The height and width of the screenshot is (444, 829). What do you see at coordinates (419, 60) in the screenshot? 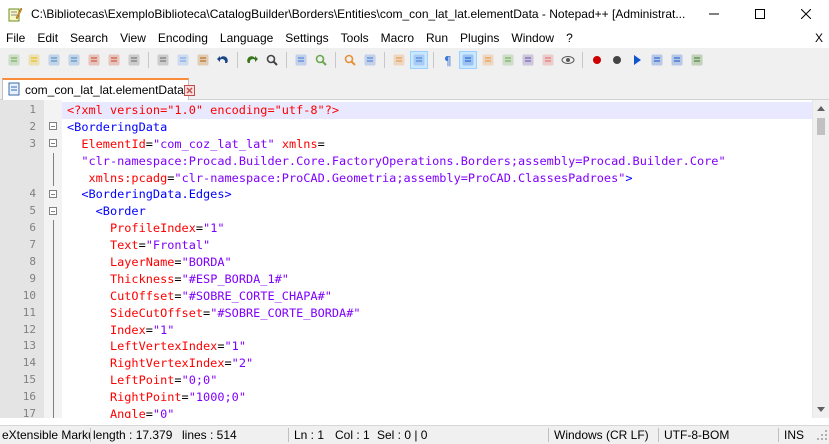
I see `word-wrap-button` at bounding box center [419, 60].